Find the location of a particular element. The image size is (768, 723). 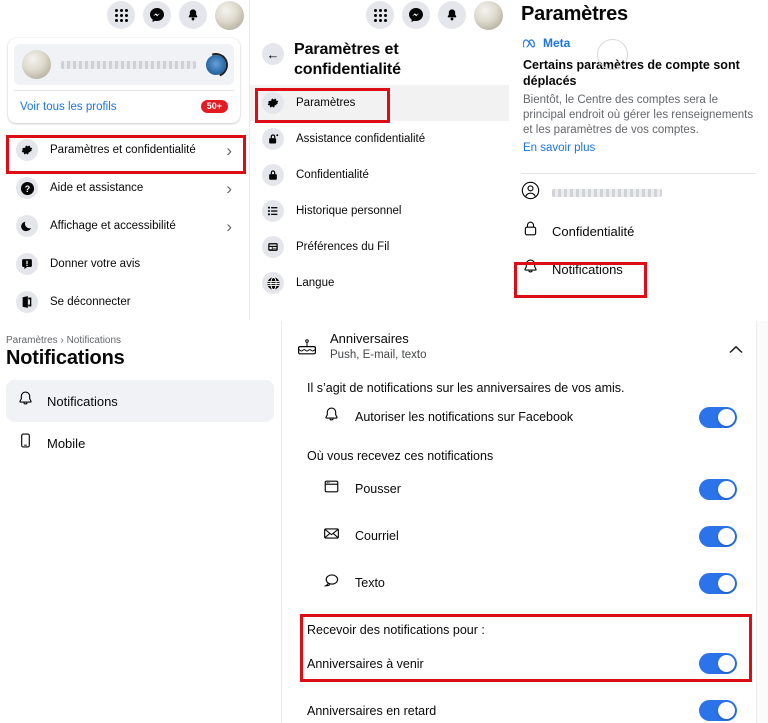

menu-item-display-accessibility: Affichage et accessibilité › is located at coordinates (124, 226).